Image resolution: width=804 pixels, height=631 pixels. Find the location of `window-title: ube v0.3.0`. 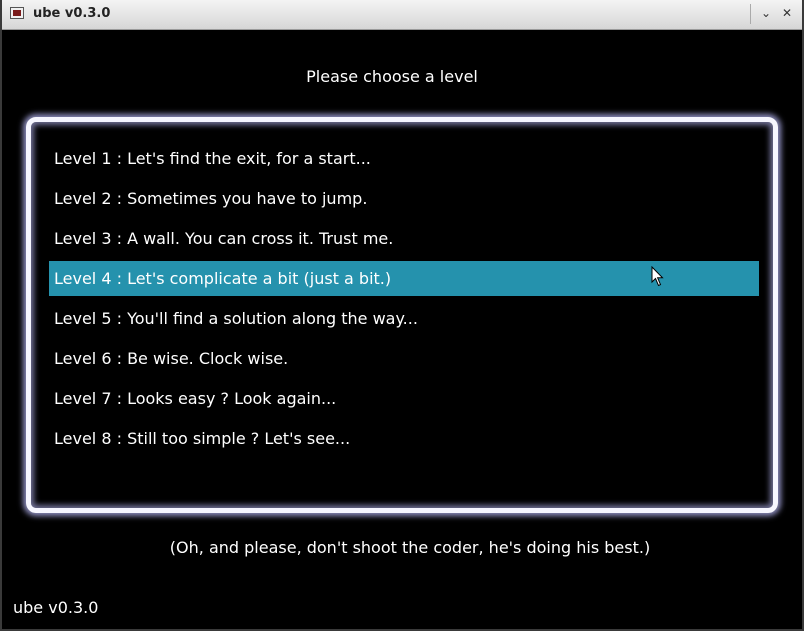

window-title: ube v0.3.0 is located at coordinates (72, 13).